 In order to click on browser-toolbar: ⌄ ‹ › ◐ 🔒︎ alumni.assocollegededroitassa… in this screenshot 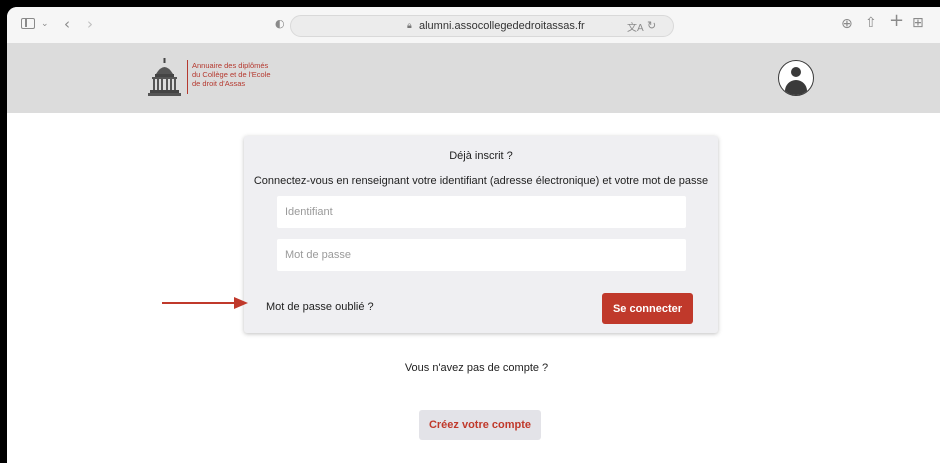, I will do `click(473, 25)`.